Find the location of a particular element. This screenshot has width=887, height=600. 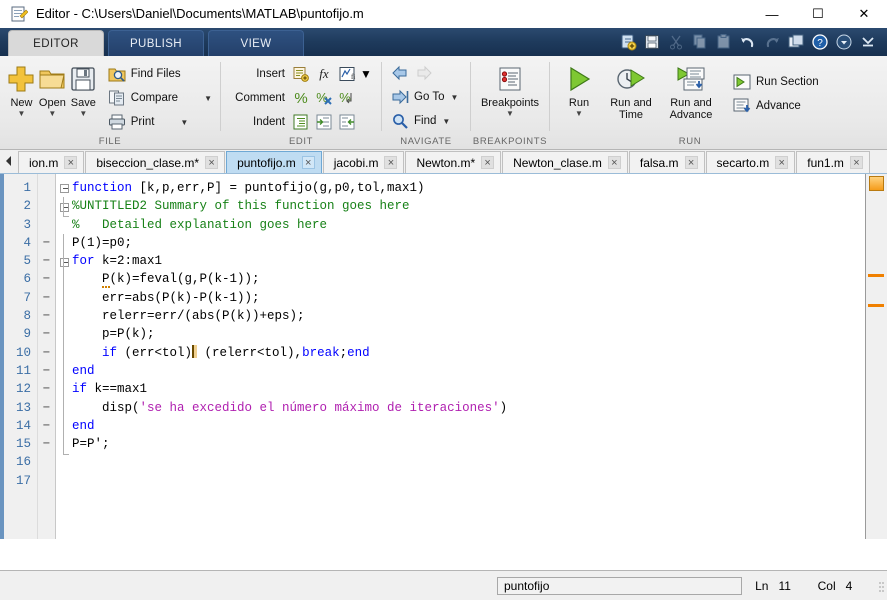

insert-function-icon: fx is located at coordinates (324, 74).